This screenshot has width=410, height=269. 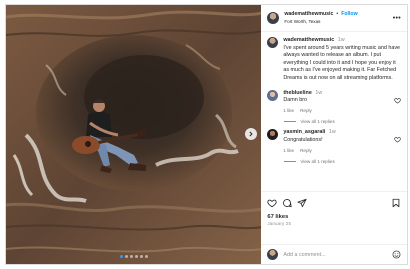 I want to click on like-count: 67 likes, so click(x=334, y=217).